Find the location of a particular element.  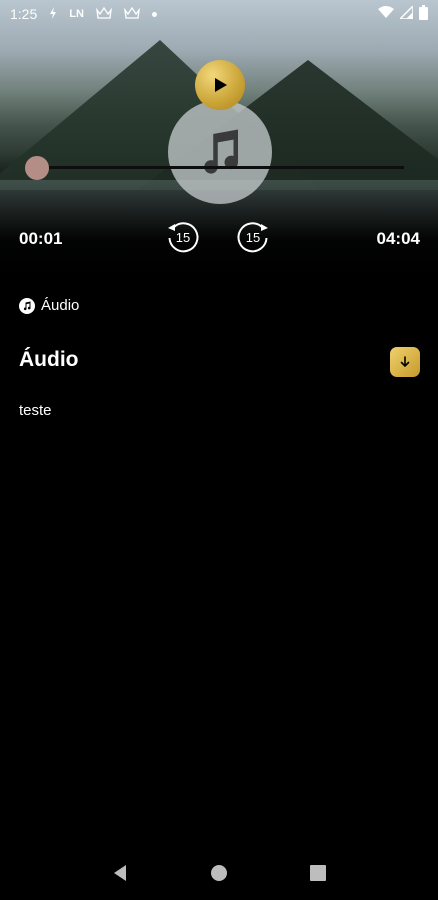

skip-back-15-button: 15 is located at coordinates (183, 237).